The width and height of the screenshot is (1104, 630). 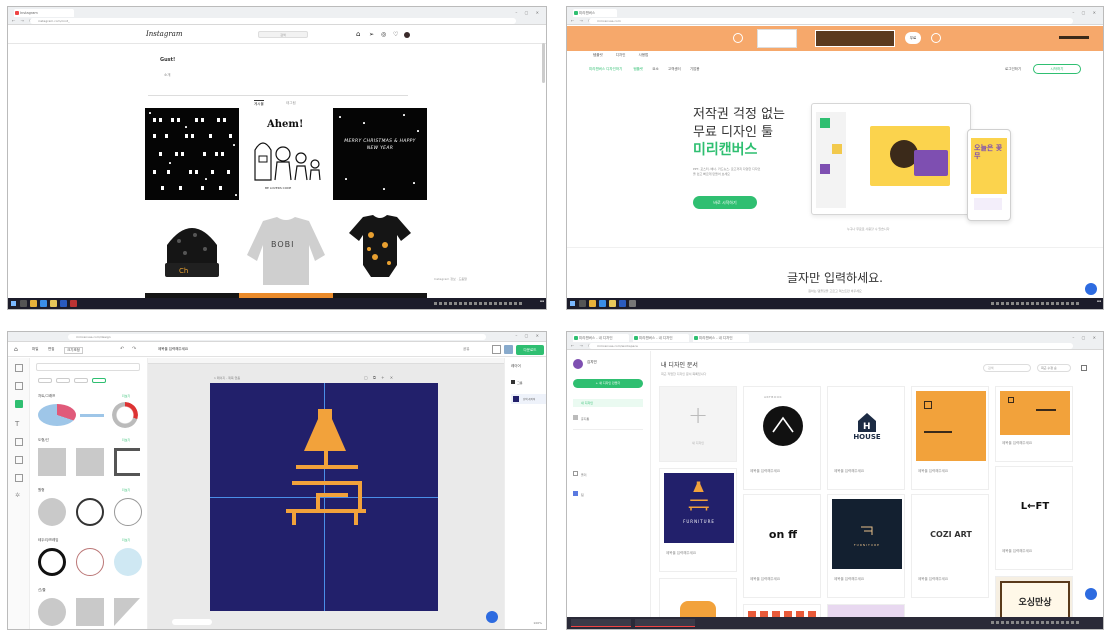 What do you see at coordinates (380, 154) in the screenshot?
I see `post-merry-christmas: MERRY CHRISTMAS & HAPPY NEW YEAR` at bounding box center [380, 154].